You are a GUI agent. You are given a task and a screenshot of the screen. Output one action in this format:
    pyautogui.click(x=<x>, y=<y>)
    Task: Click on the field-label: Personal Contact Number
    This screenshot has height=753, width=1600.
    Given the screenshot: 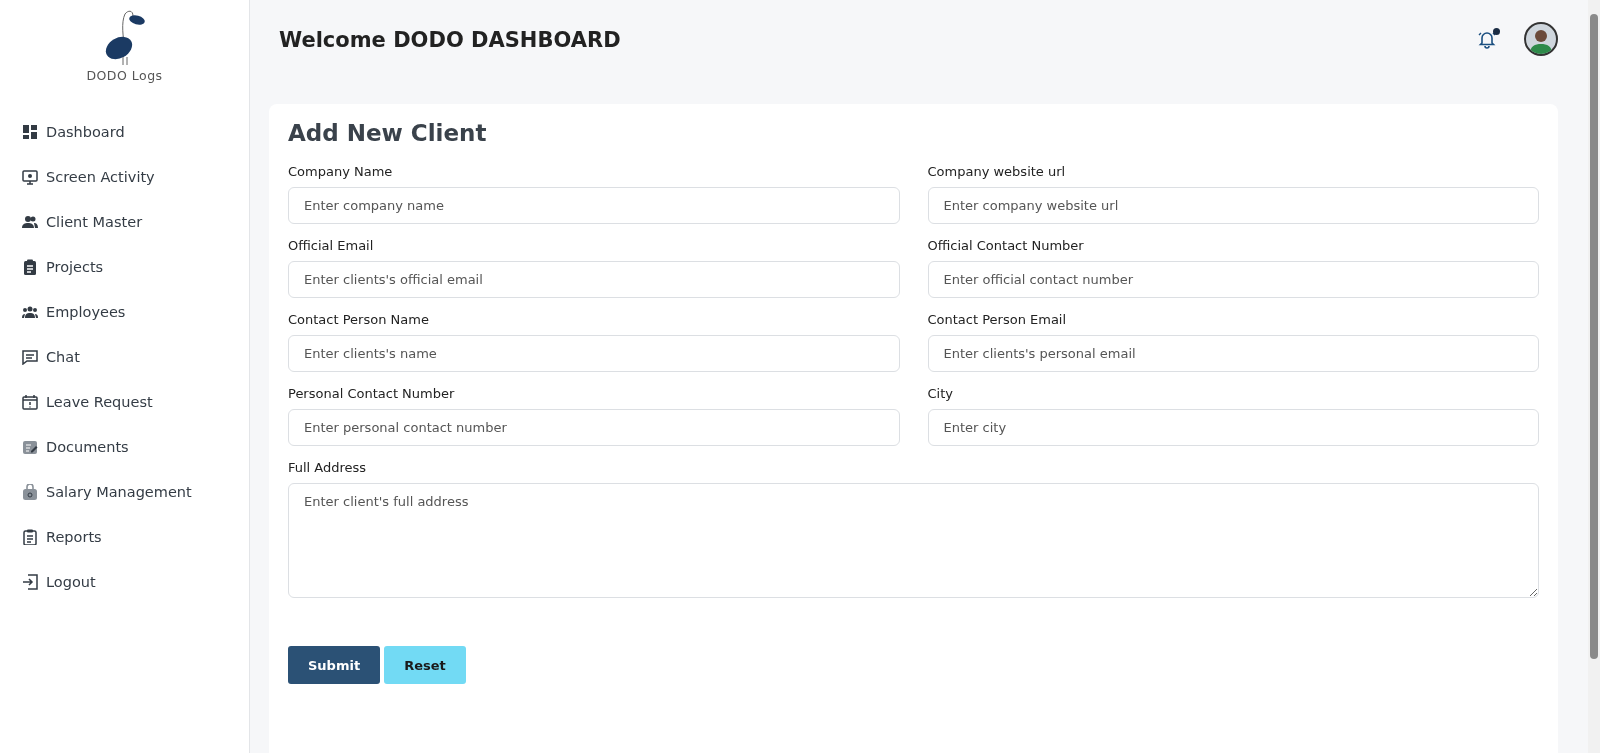 What is the action you would take?
    pyautogui.click(x=372, y=393)
    